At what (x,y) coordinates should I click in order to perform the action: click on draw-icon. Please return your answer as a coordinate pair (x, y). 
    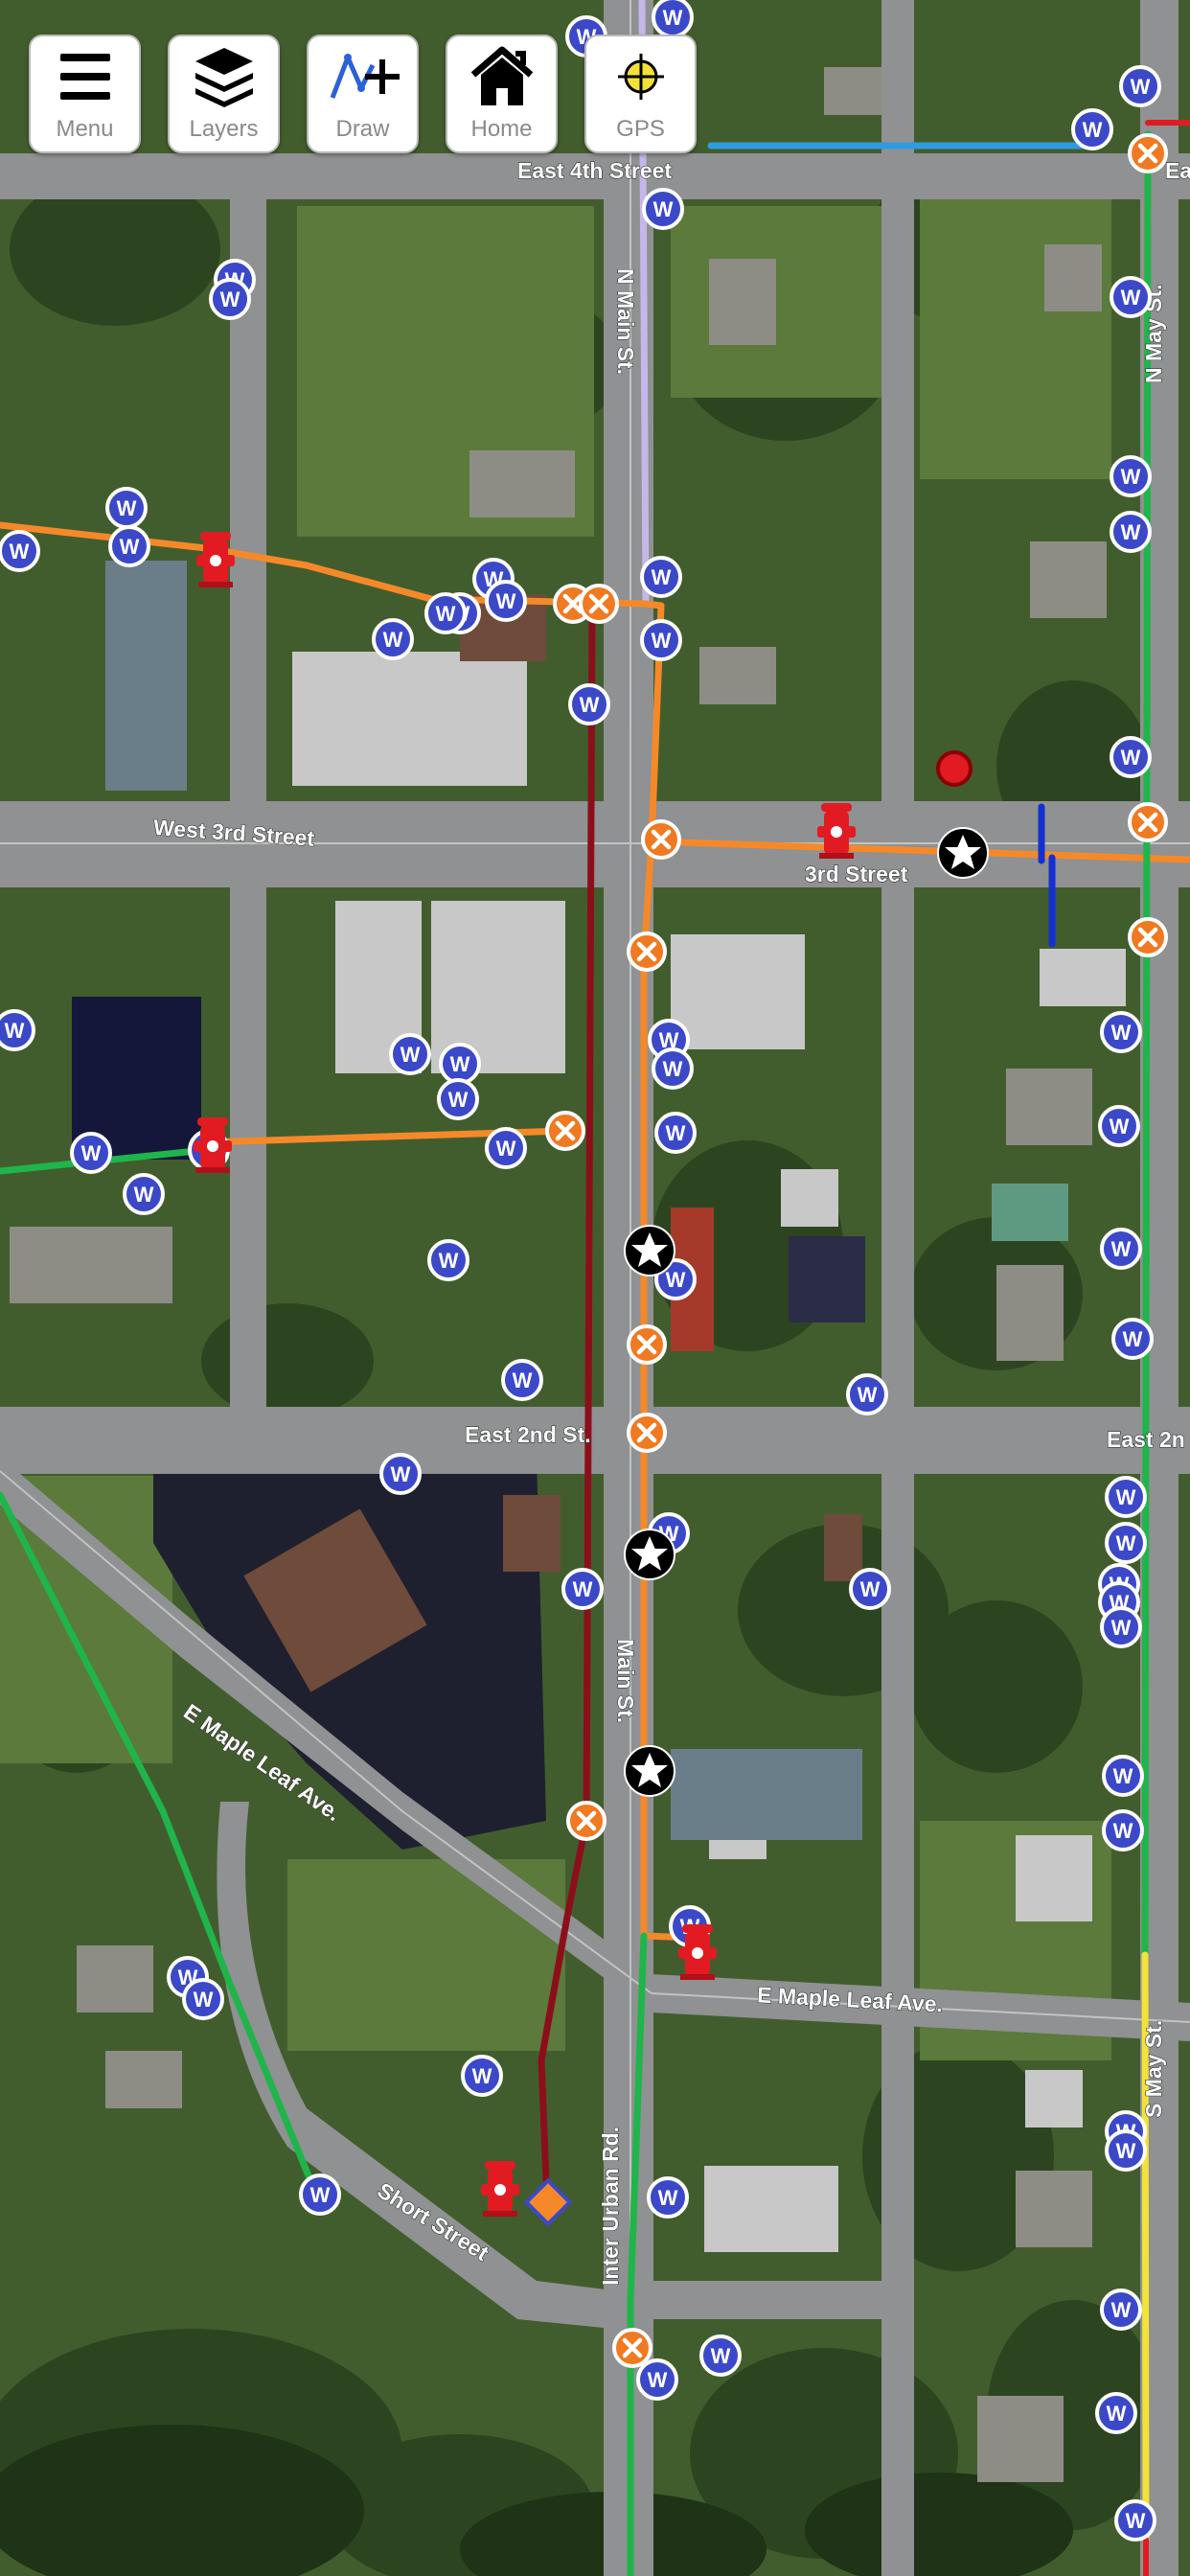
    Looking at the image, I should click on (365, 76).